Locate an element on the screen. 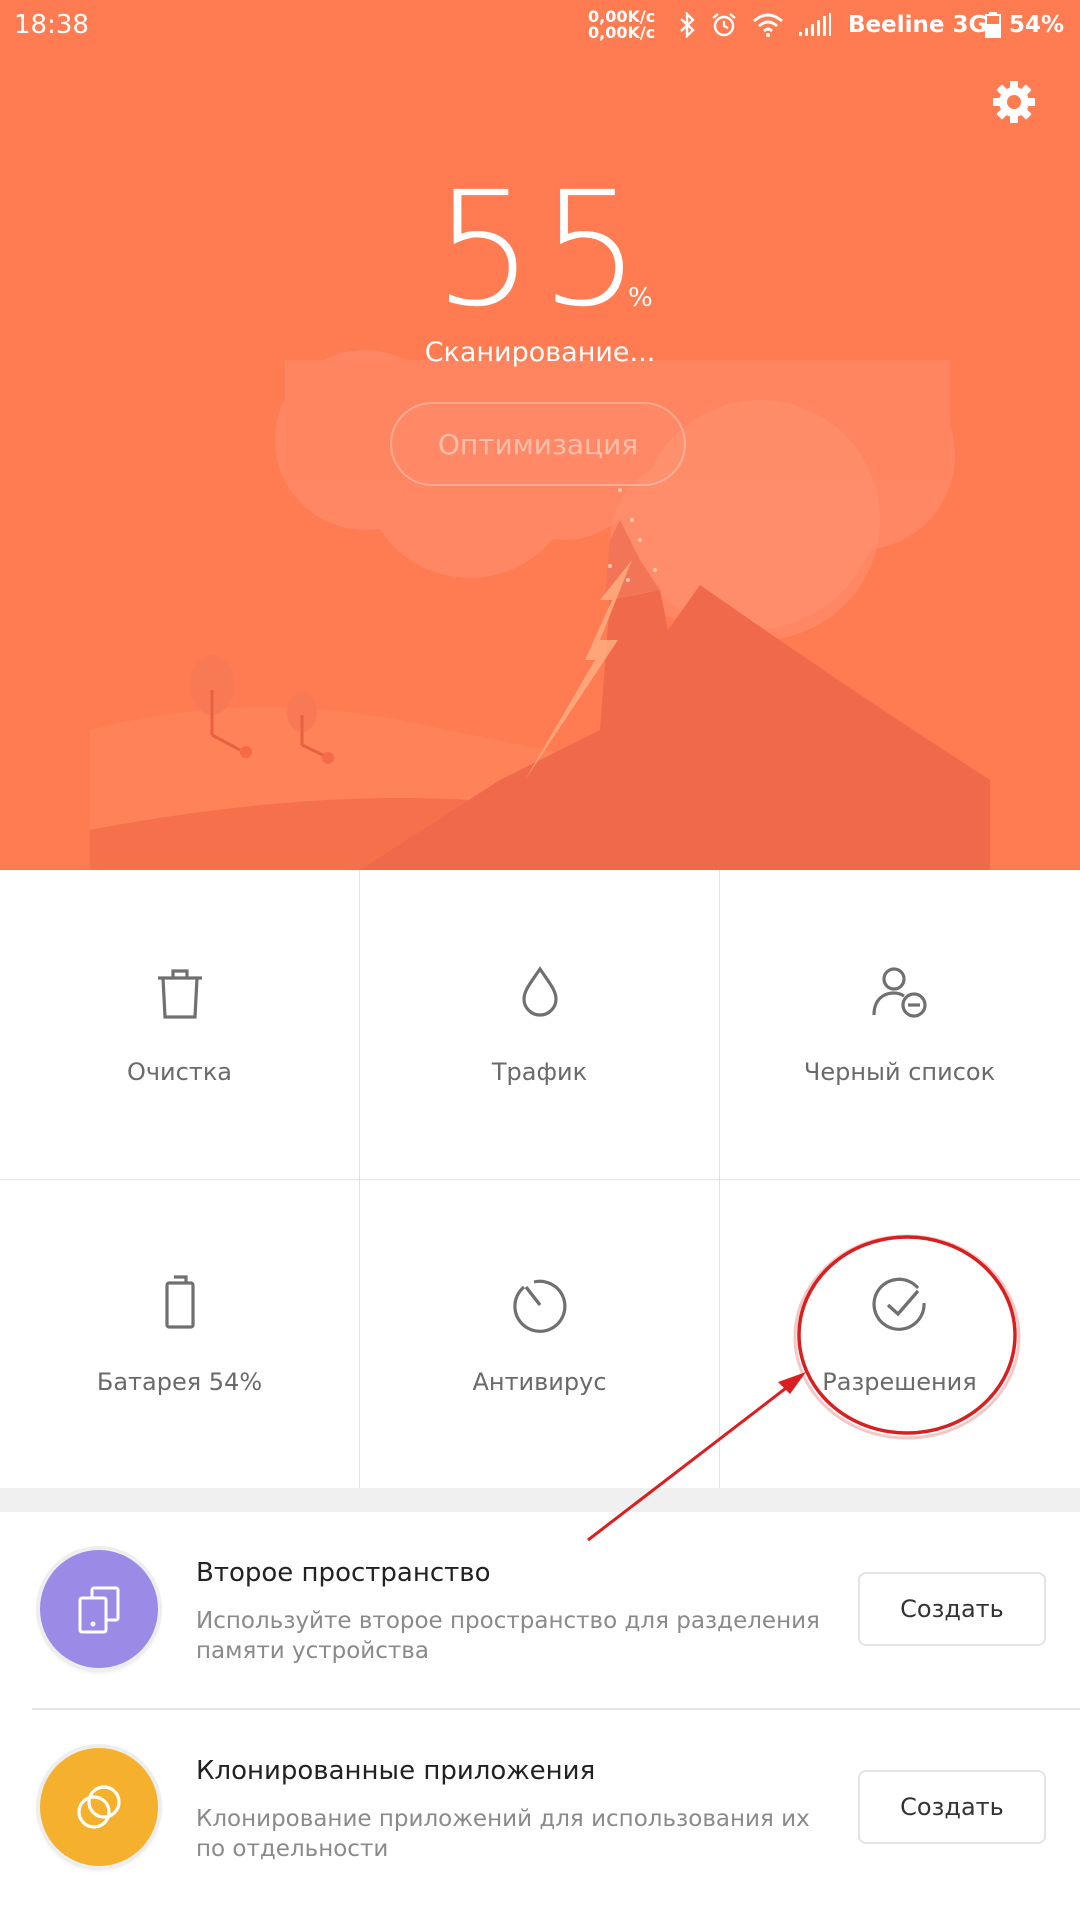  settings-gear-icon is located at coordinates (1014, 102).